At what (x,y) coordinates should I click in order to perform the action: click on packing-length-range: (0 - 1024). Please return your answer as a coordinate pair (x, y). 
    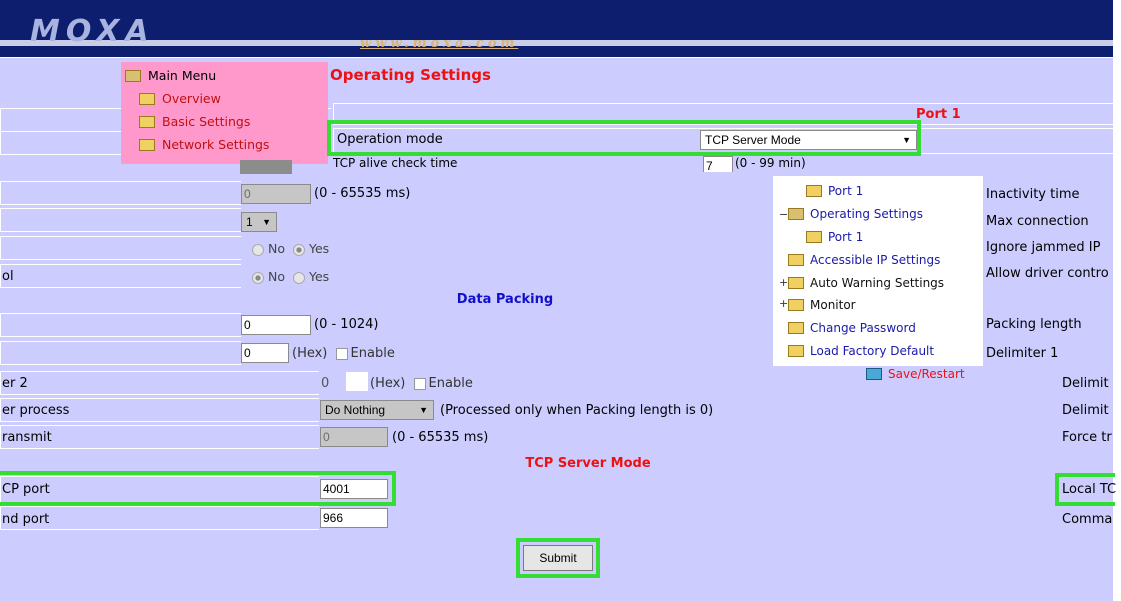
    Looking at the image, I should click on (346, 324).